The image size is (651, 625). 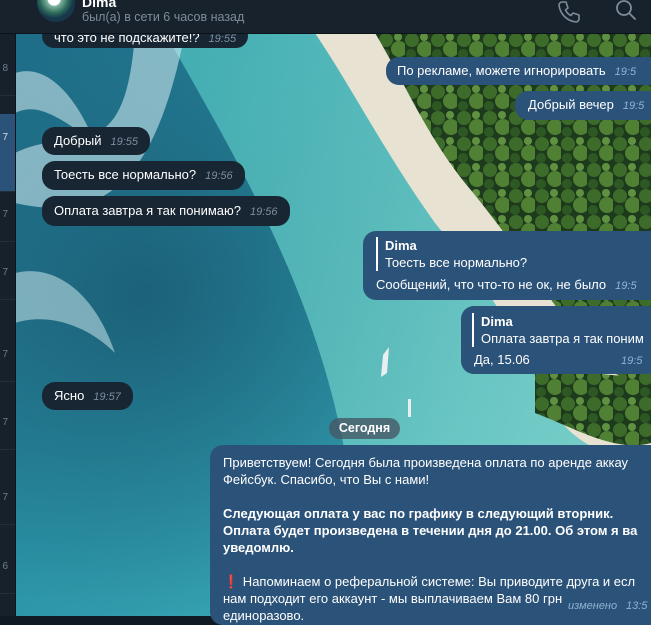 What do you see at coordinates (87, 396) in the screenshot?
I see `incoming-message: Ясно 19:57` at bounding box center [87, 396].